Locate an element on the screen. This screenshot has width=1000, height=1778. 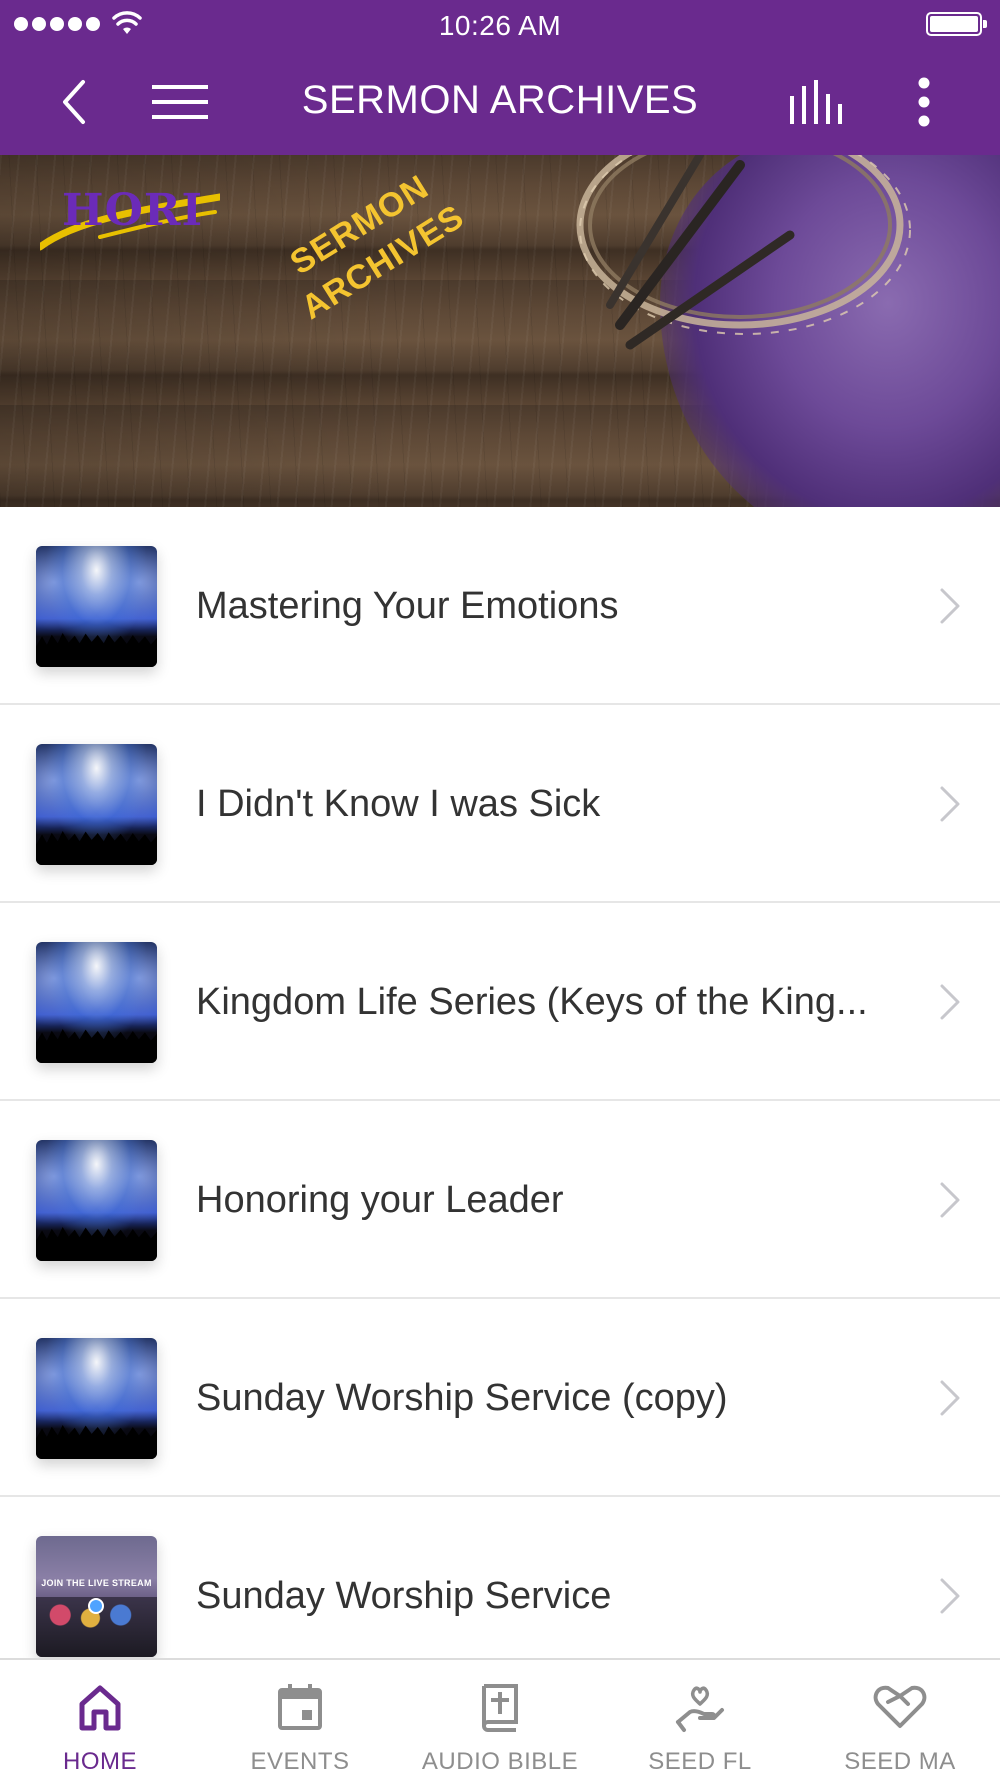
calendar-icon is located at coordinates (300, 1707).